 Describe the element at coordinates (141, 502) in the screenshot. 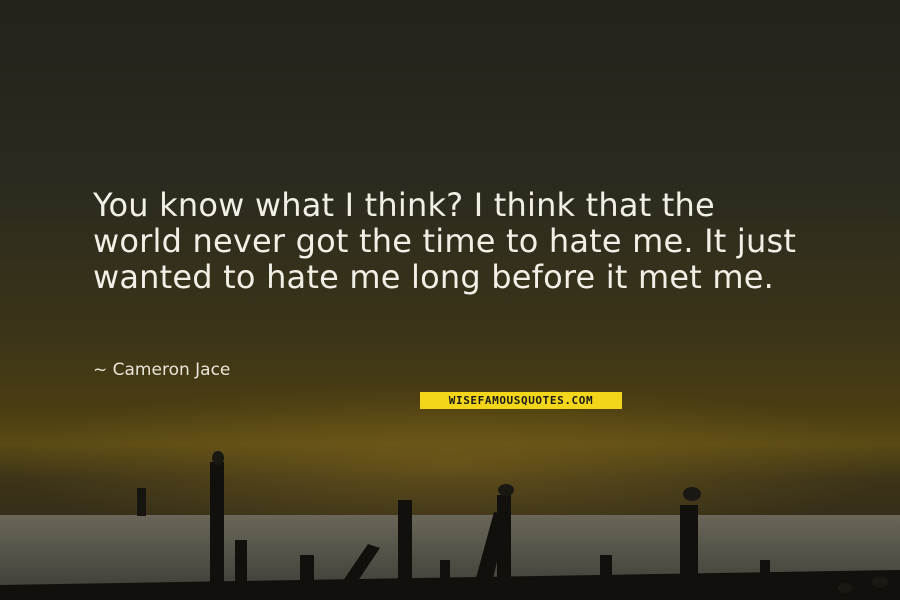

I see `lighthouse` at that location.